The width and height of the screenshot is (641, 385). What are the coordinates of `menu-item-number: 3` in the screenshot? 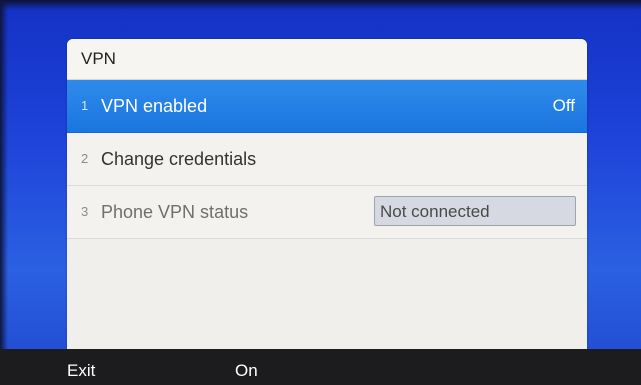 It's located at (85, 211).